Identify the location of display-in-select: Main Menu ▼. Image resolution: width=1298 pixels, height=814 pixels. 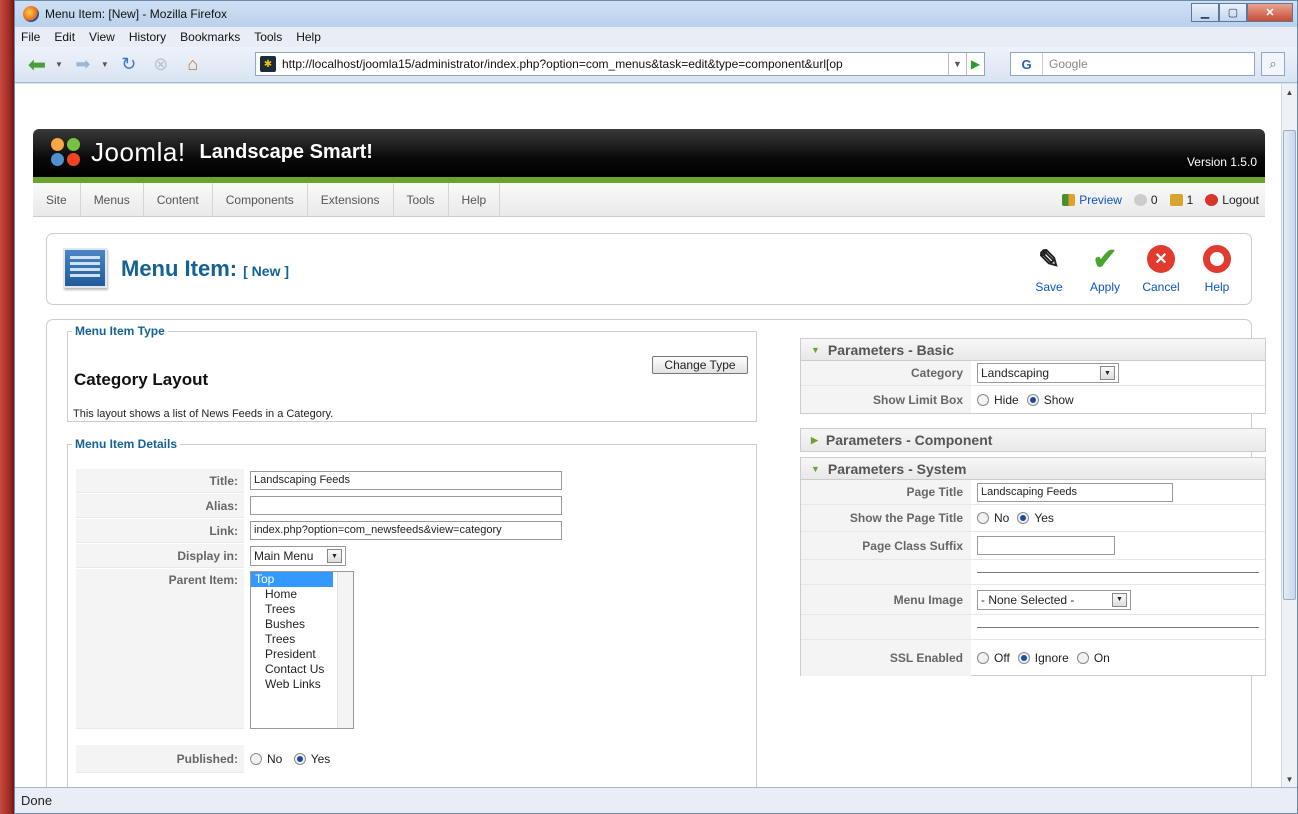
(298, 556).